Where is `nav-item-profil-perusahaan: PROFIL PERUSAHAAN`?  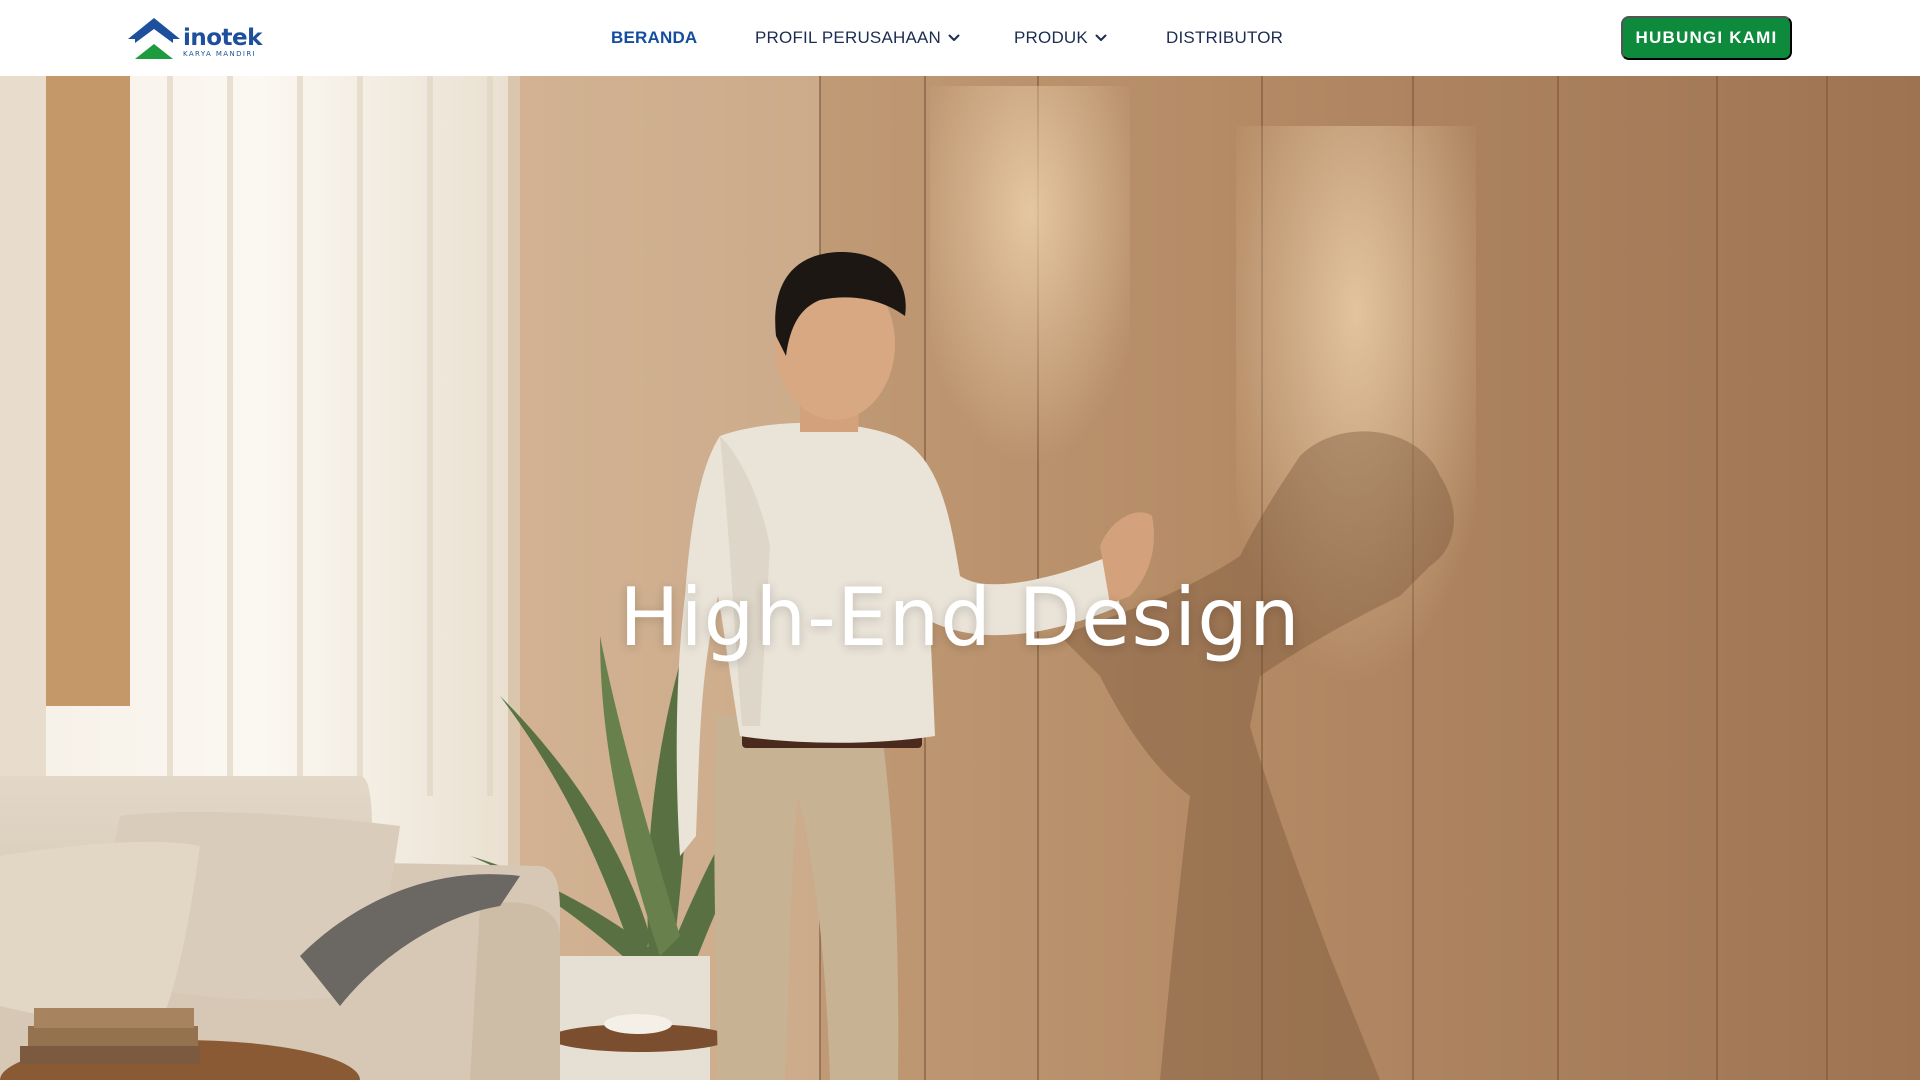
nav-item-profil-perusahaan: PROFIL PERUSAHAAN is located at coordinates (857, 38).